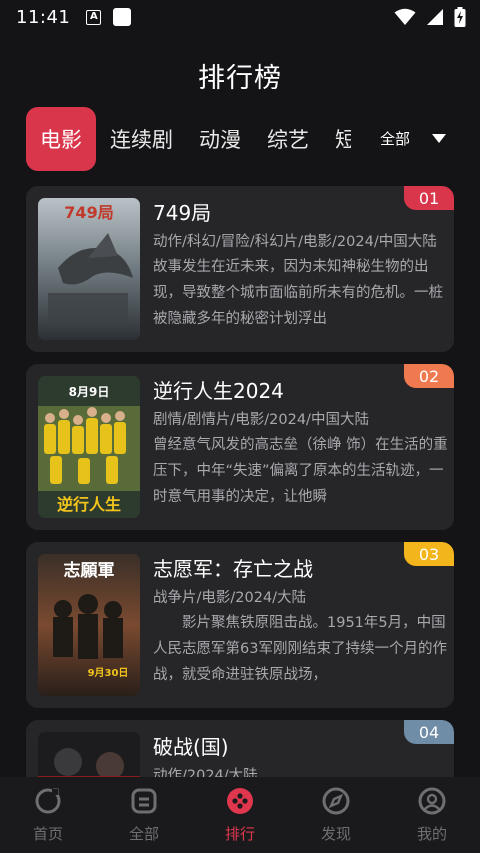 This screenshot has height=853, width=480. I want to click on poster-title-text: 志願軍, so click(89, 570).